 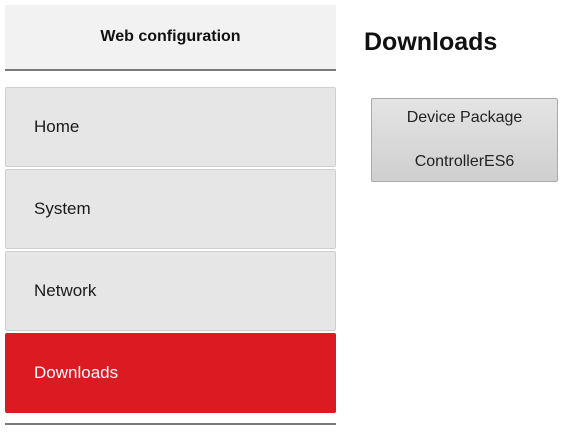 I want to click on download-button-line-2: ControllerES6, so click(x=464, y=161).